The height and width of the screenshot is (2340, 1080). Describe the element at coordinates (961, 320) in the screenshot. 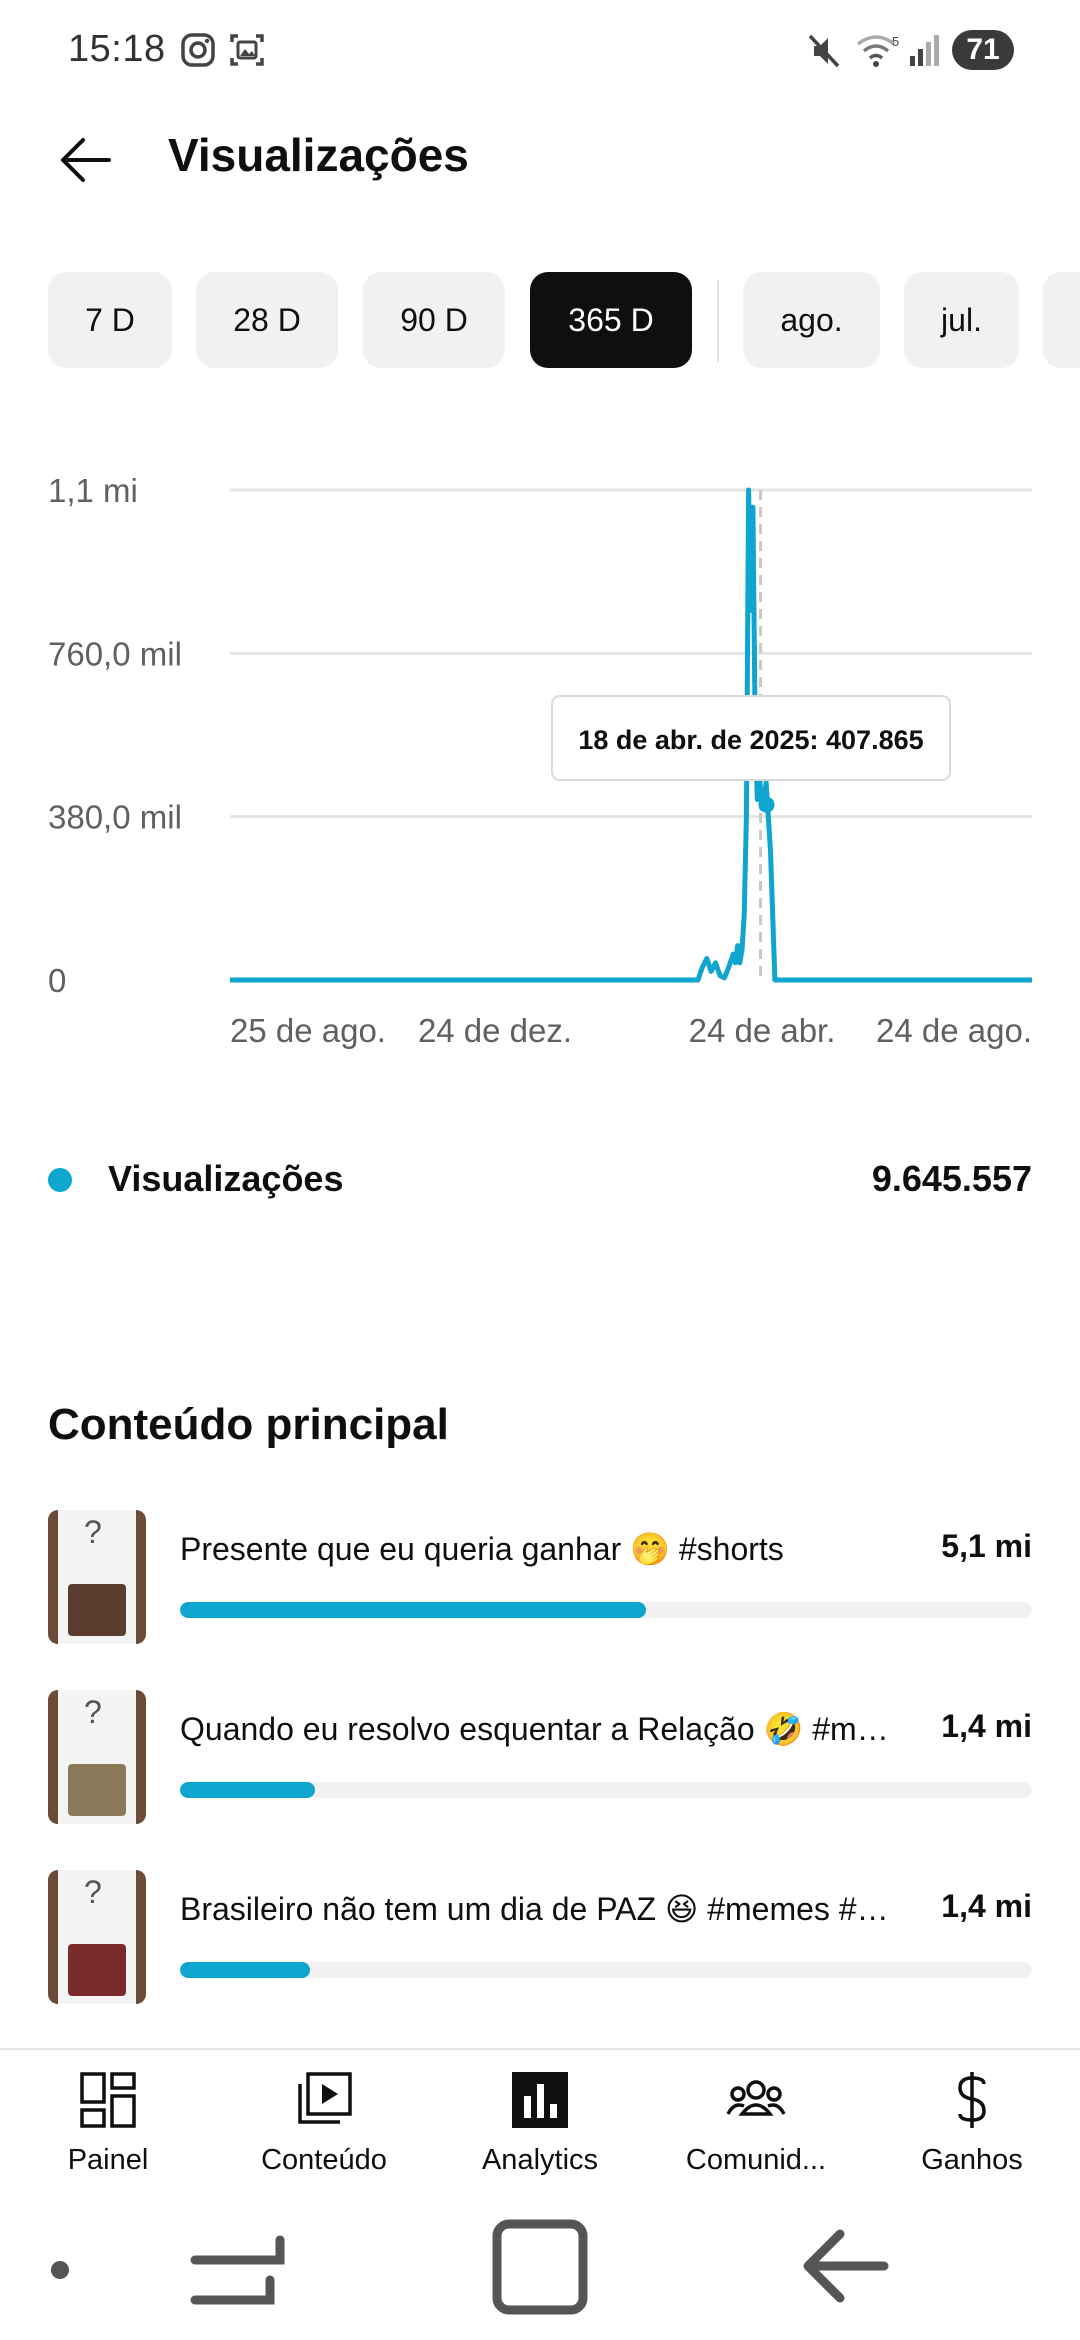

I see `chip-jul: jul.` at that location.